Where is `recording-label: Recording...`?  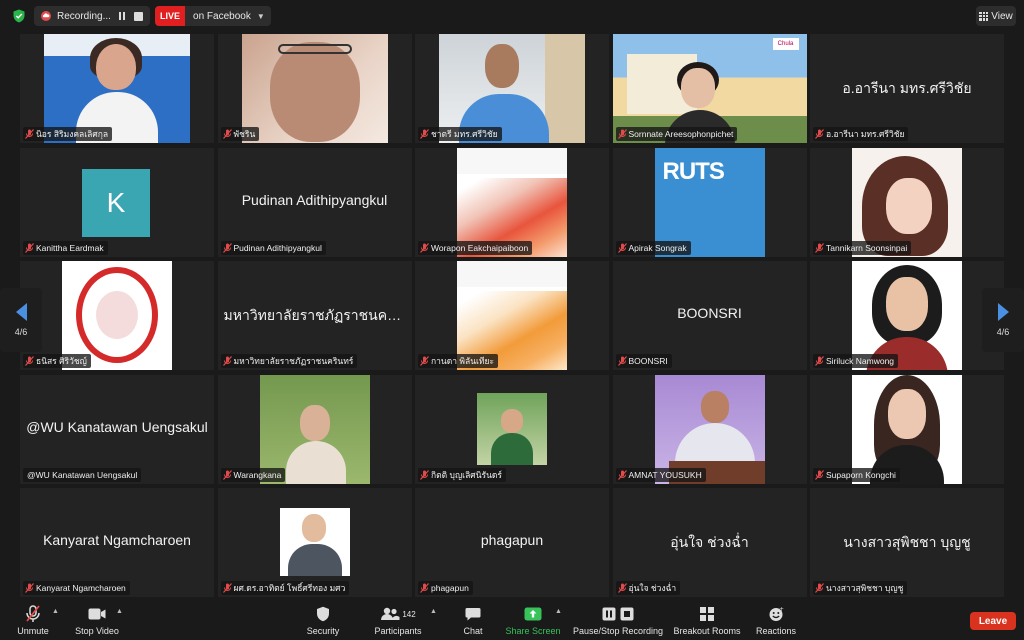 recording-label: Recording... is located at coordinates (84, 16).